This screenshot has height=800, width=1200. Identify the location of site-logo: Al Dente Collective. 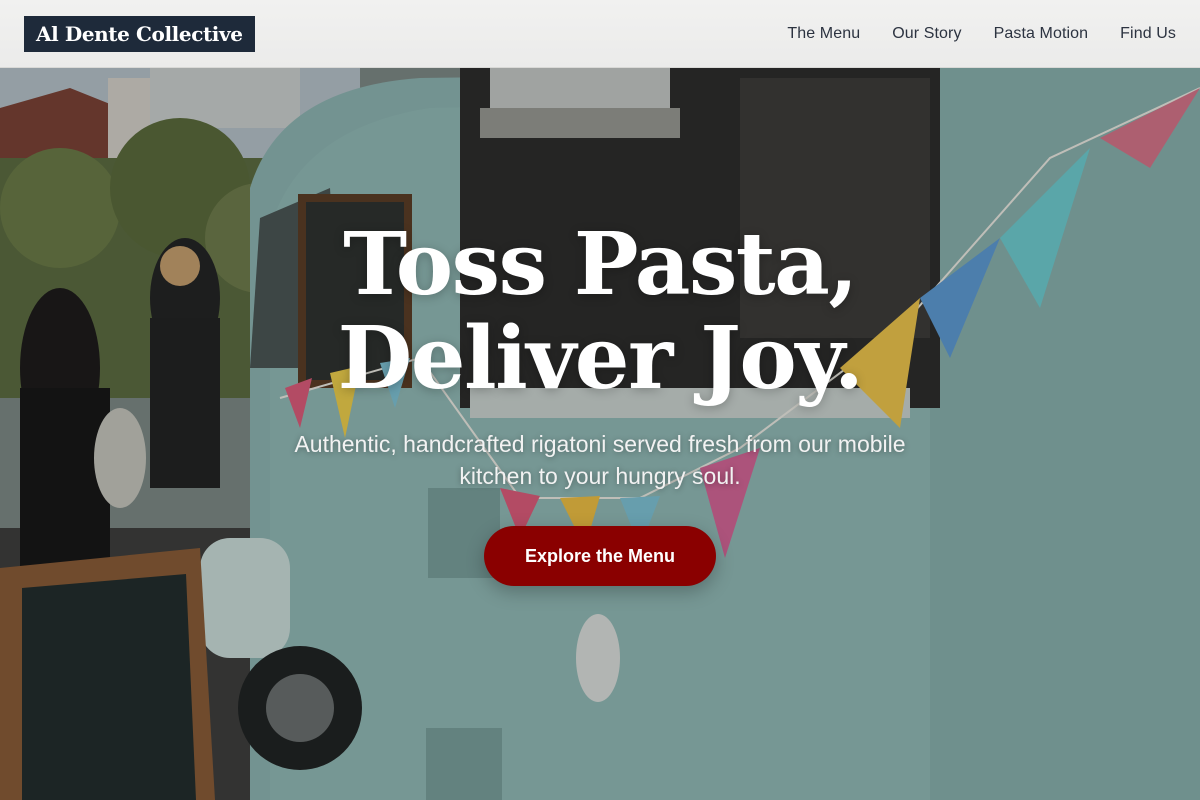
(139, 33).